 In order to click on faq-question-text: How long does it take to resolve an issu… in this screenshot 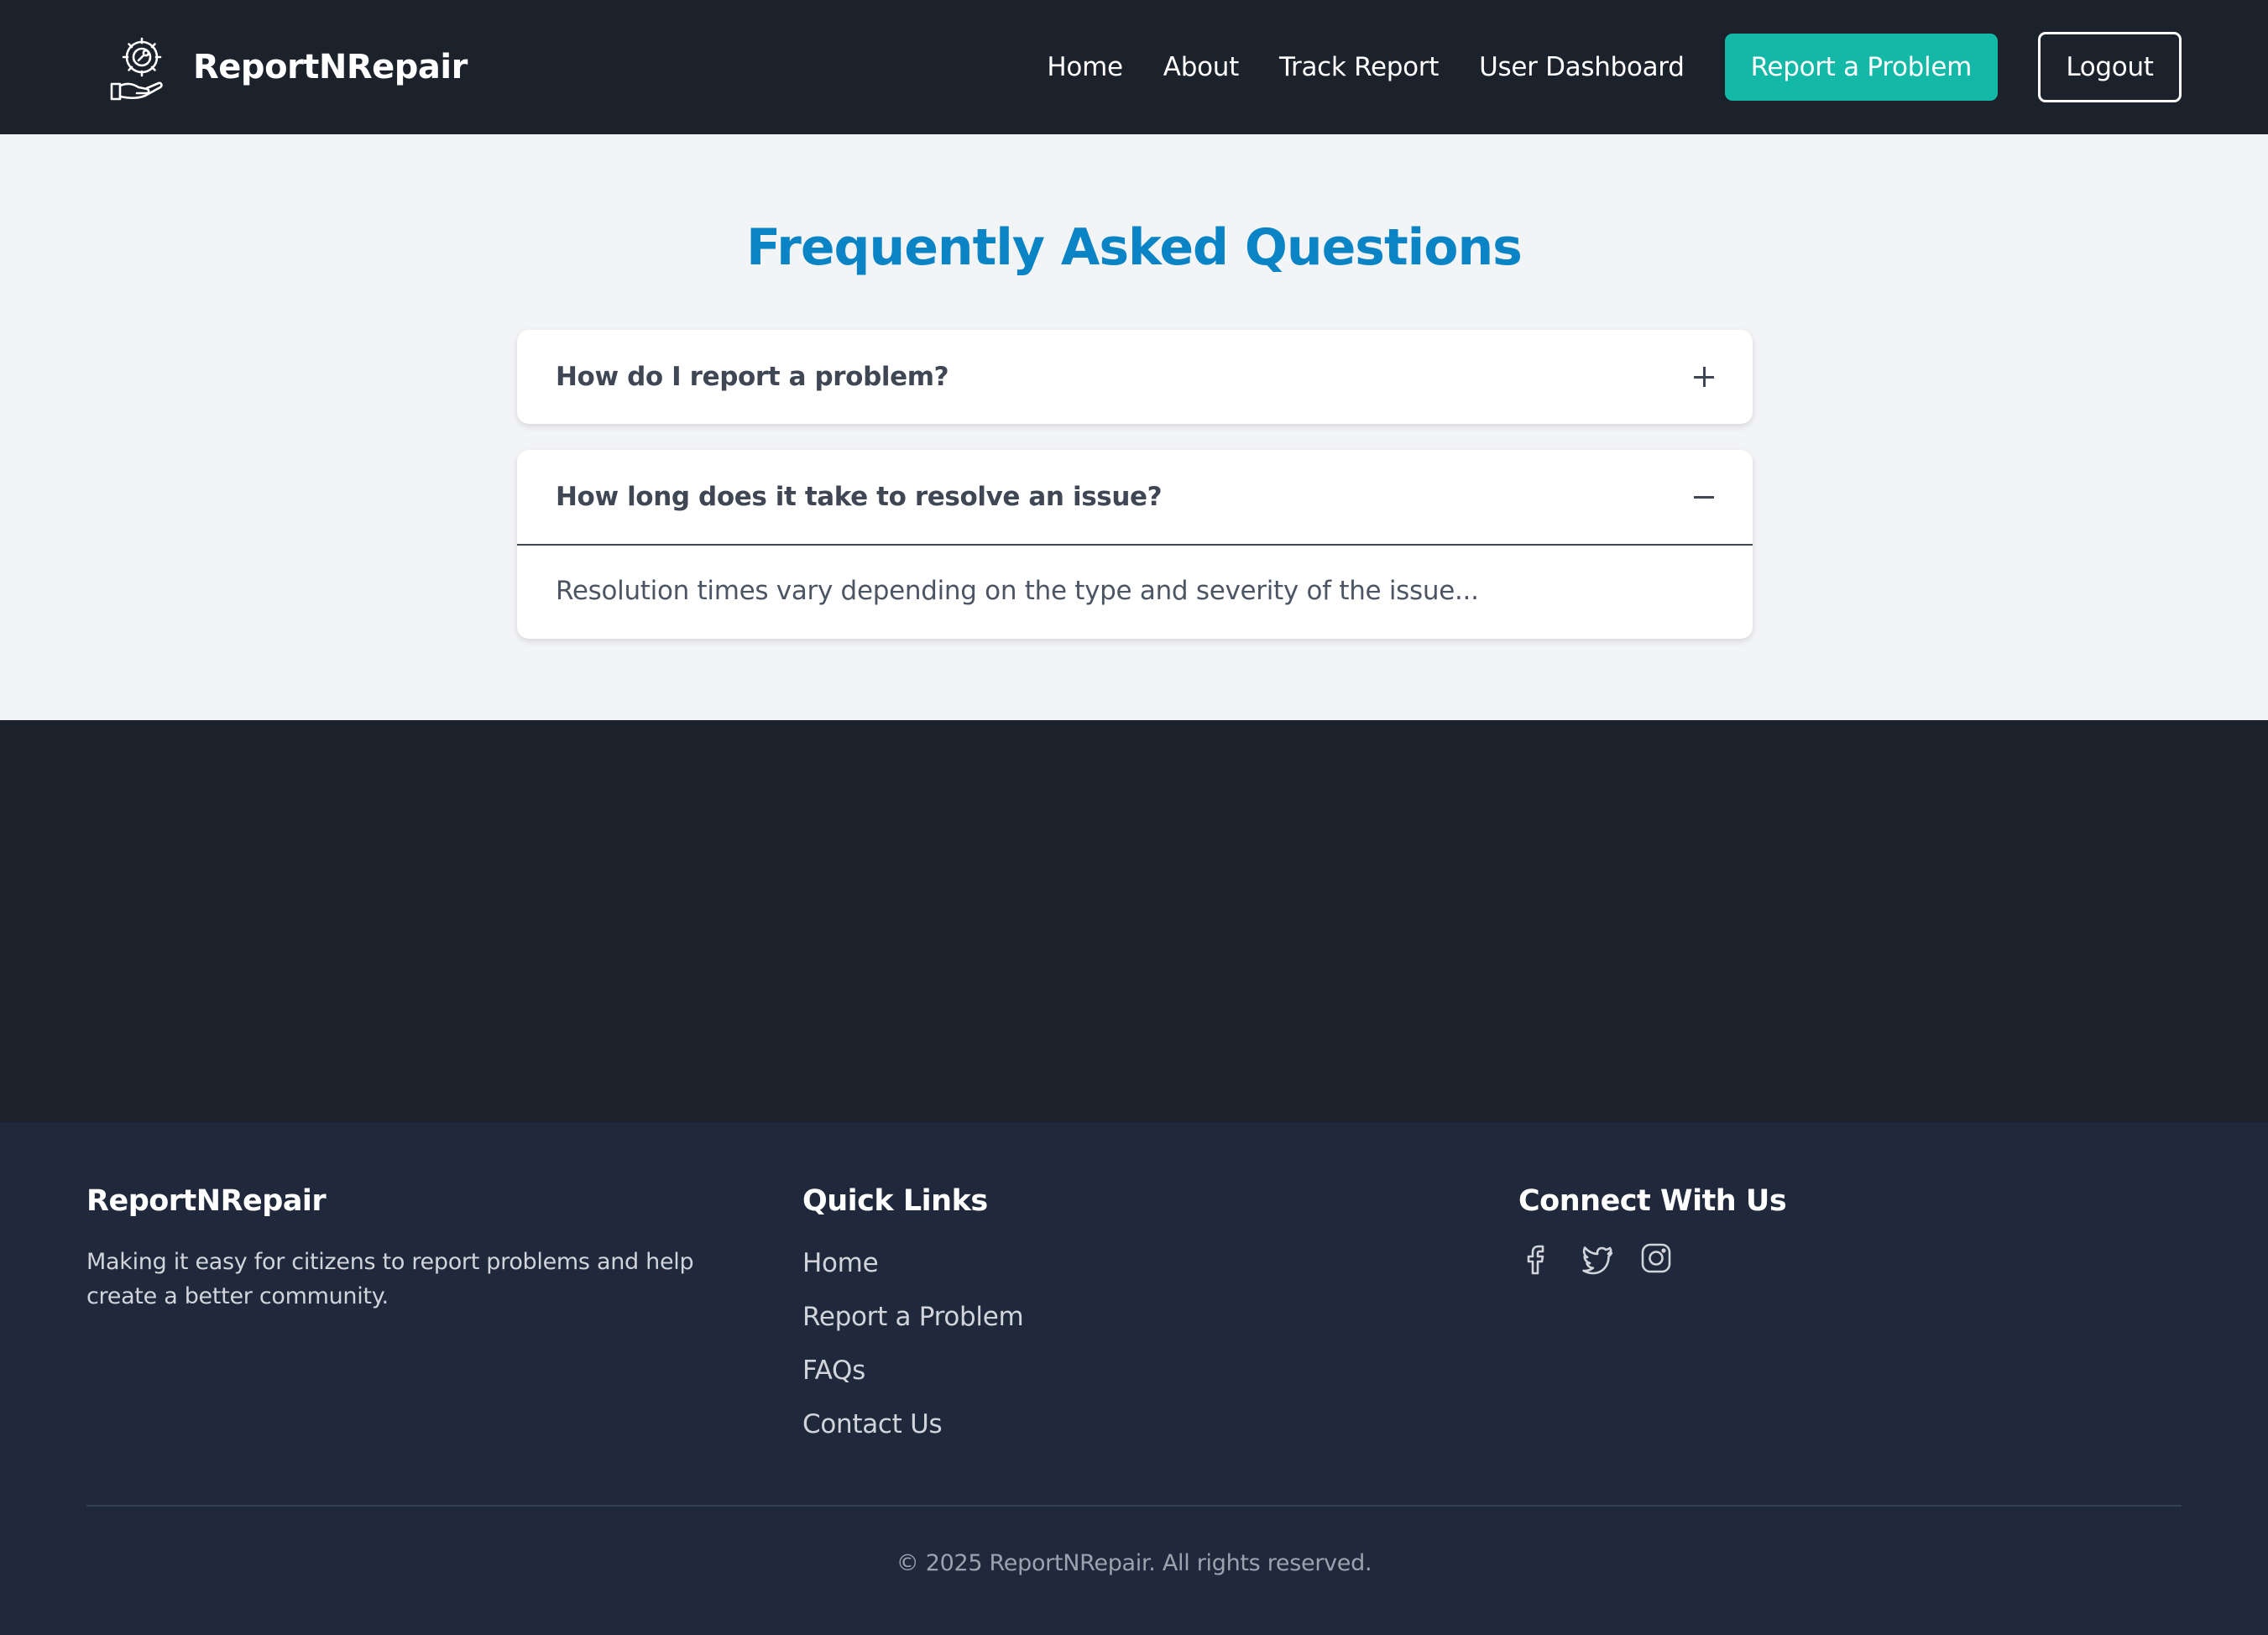, I will do `click(859, 497)`.